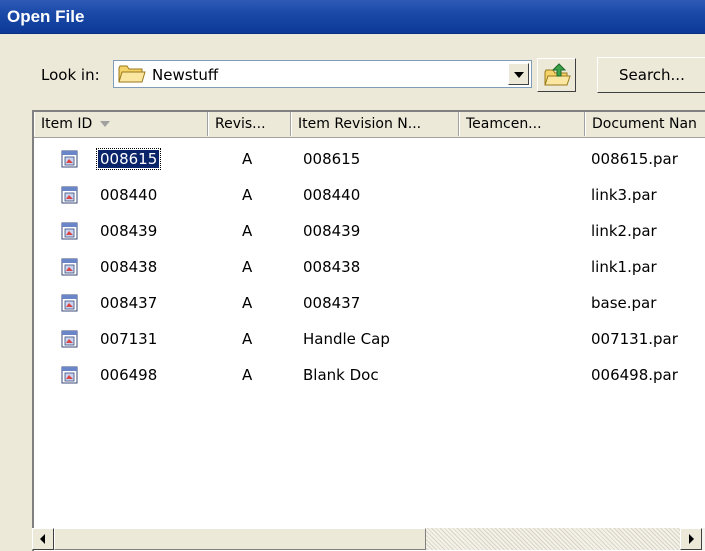 This screenshot has height=551, width=705. I want to click on item-id-cell: 008615, so click(128, 159).